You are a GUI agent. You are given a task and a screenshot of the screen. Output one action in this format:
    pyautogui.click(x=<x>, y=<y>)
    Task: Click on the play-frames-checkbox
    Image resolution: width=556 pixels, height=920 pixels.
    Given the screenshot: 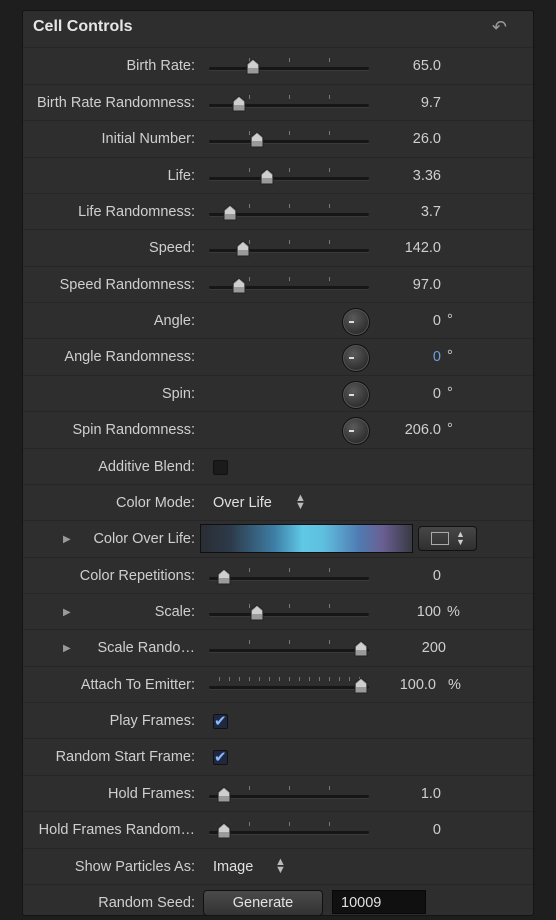 What is the action you would take?
    pyautogui.click(x=220, y=721)
    